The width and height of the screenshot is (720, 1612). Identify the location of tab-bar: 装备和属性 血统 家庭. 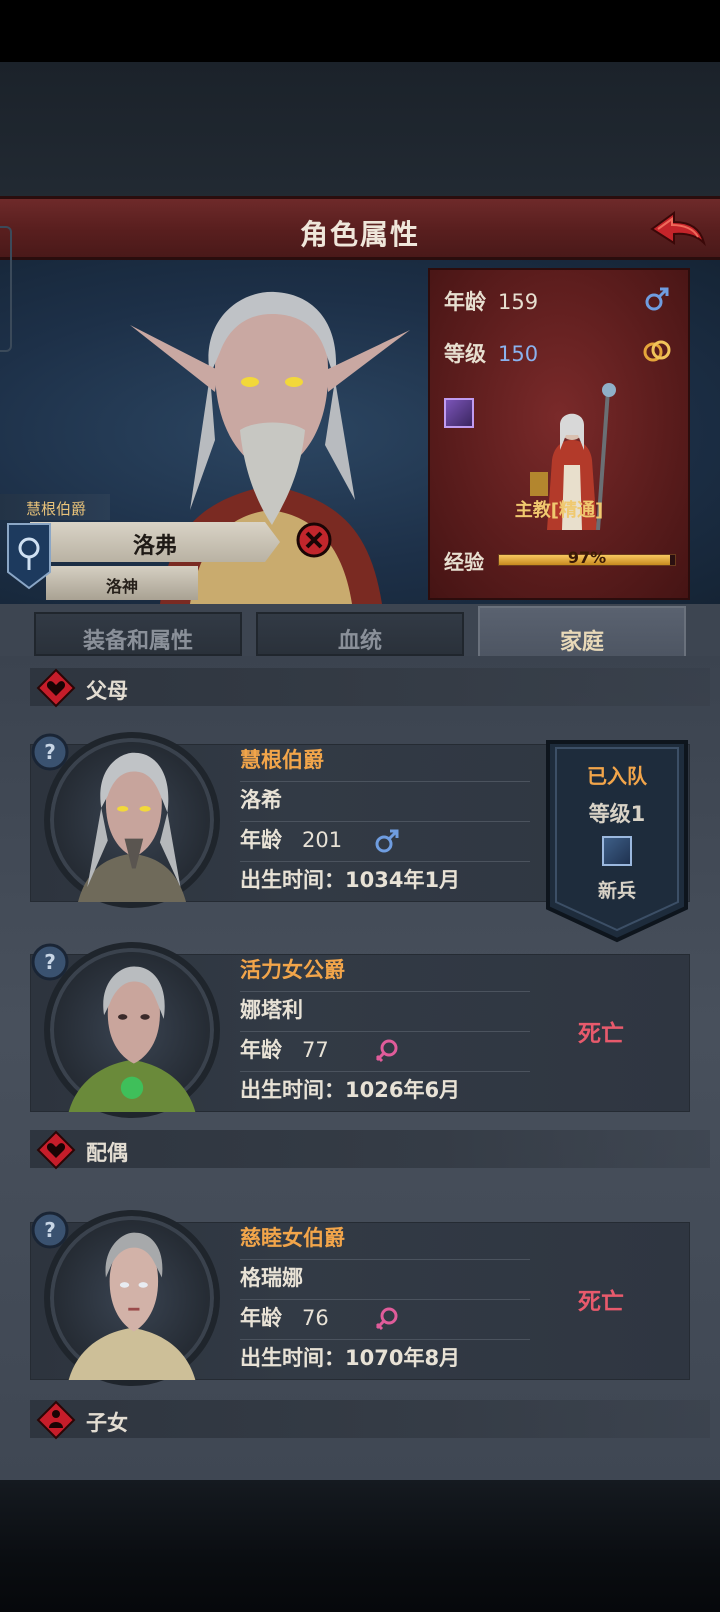
(360, 633).